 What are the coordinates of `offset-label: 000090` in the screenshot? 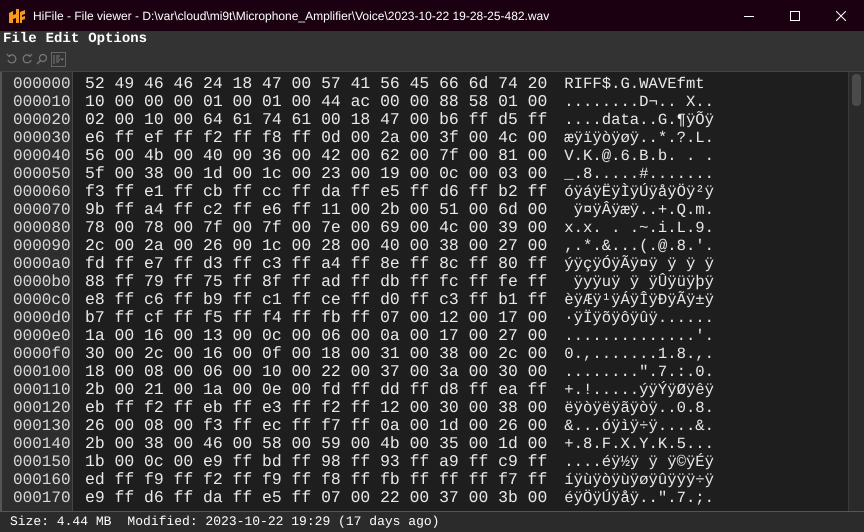 It's located at (42, 246).